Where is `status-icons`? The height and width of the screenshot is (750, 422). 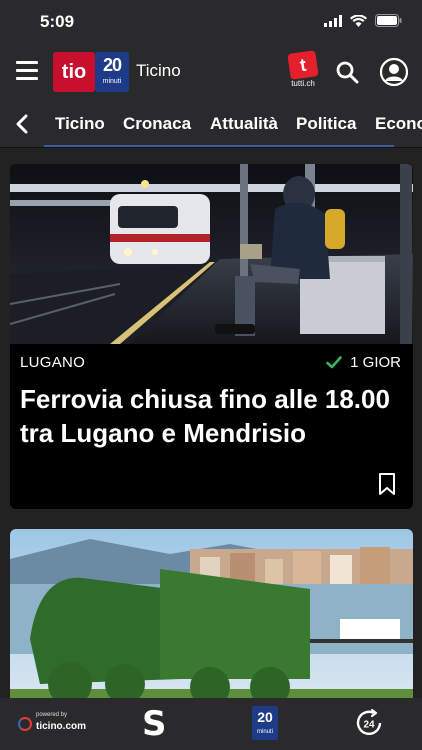
status-icons is located at coordinates (363, 20).